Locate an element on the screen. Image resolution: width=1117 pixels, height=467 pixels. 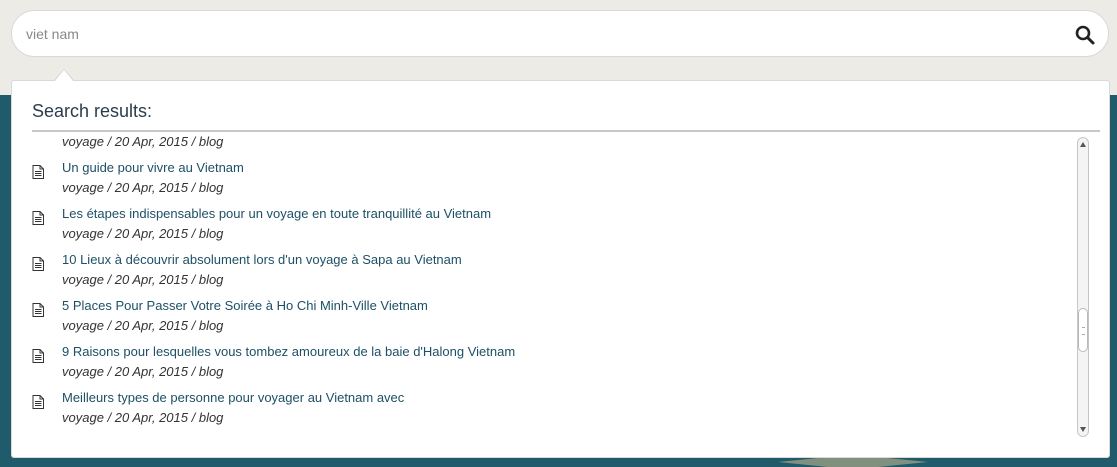
result-title: Un guide pour vivre au Vietnam is located at coordinates (153, 167).